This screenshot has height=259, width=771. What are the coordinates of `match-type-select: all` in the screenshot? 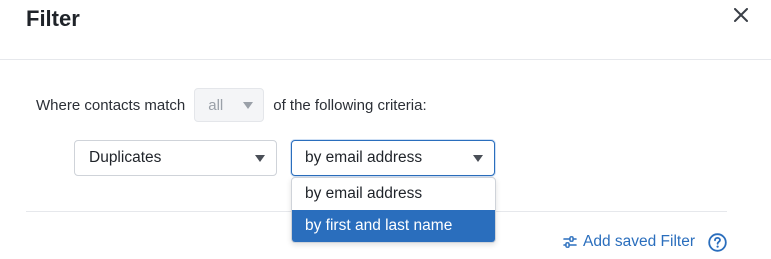 It's located at (229, 105).